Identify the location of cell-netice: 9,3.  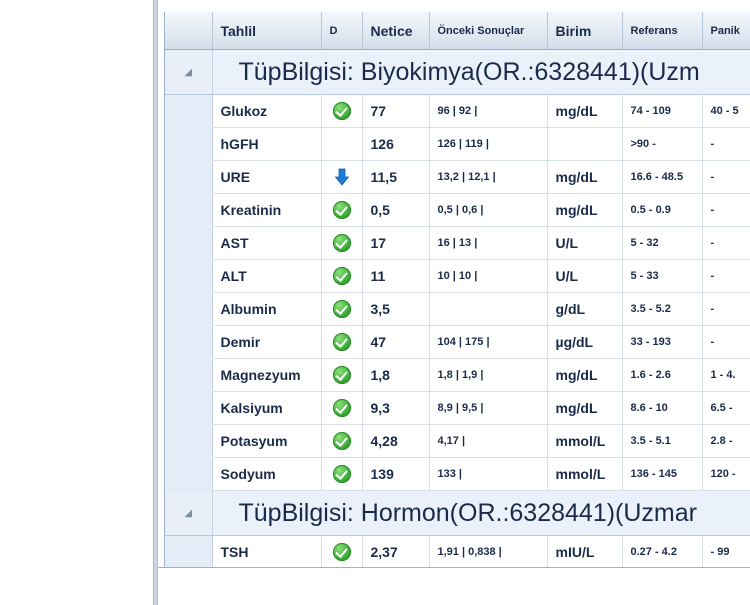
(396, 408).